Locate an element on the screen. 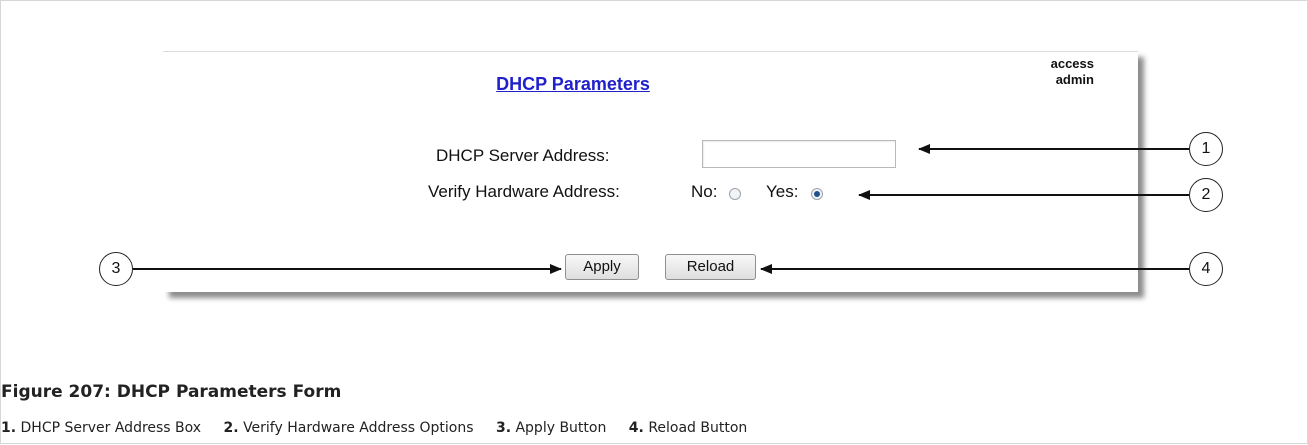  callout-4: 4 is located at coordinates (1206, 269).